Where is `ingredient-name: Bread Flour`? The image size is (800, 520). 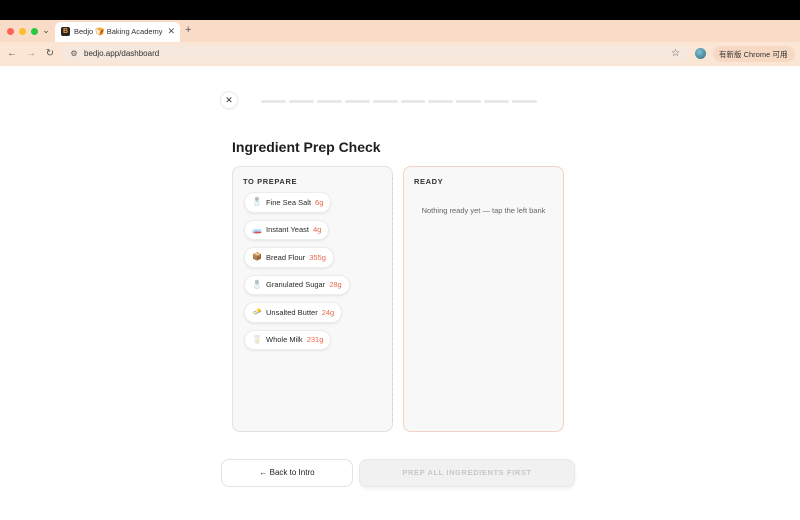 ingredient-name: Bread Flour is located at coordinates (286, 257).